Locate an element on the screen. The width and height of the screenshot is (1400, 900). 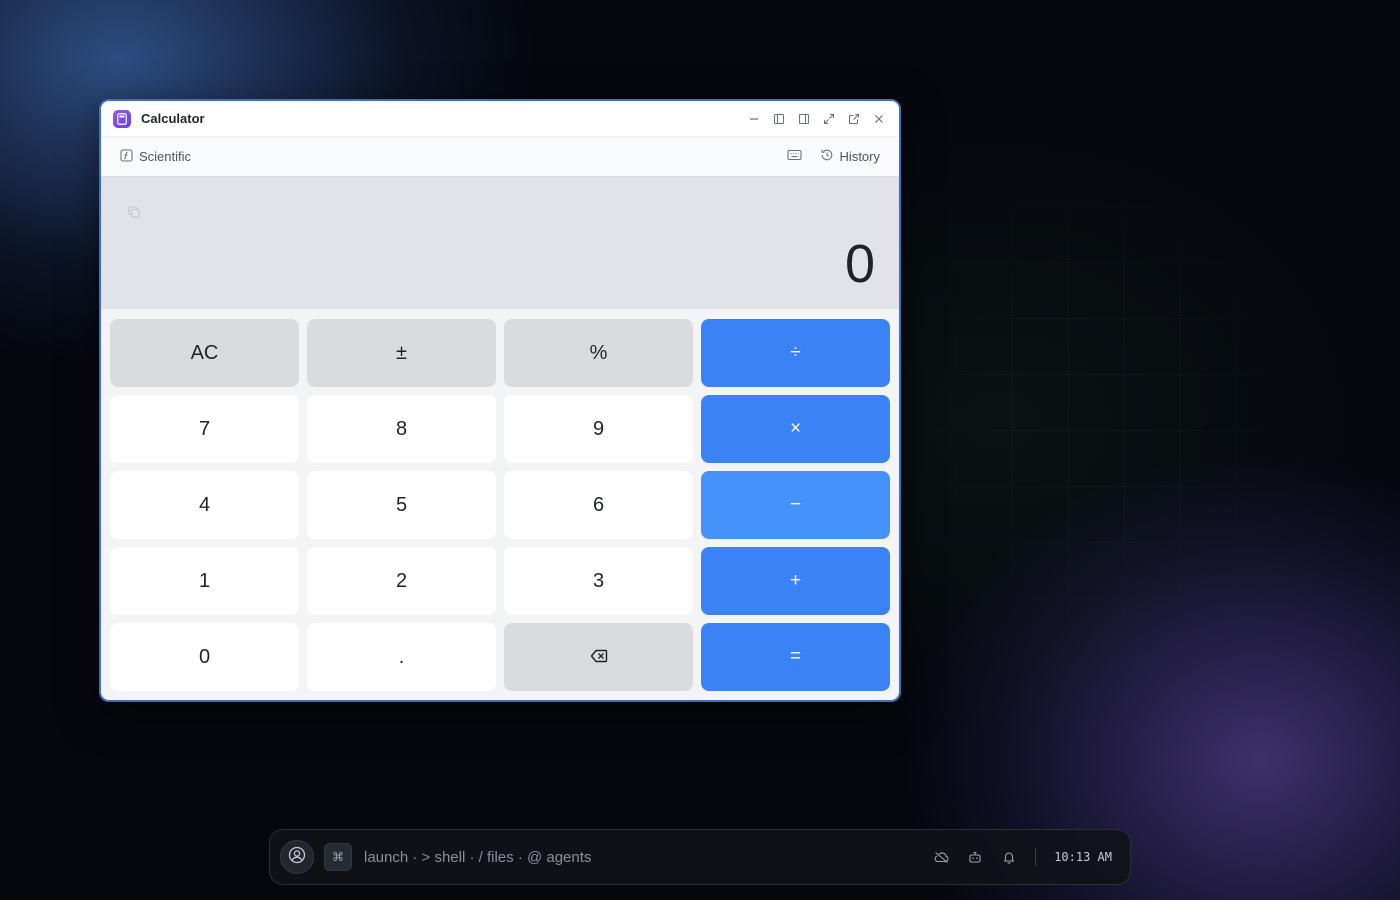
history-label: History is located at coordinates (859, 156).